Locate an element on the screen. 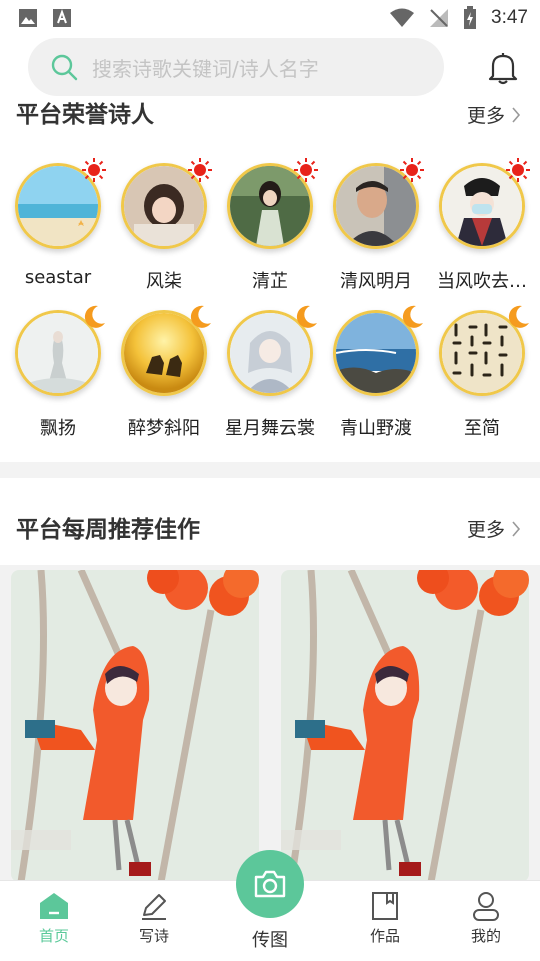 Image resolution: width=540 pixels, height=961 pixels. no-signal-icon is located at coordinates (439, 18).